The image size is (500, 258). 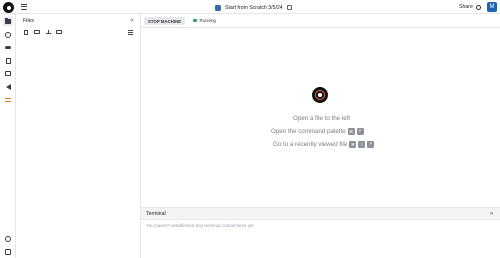 I want to click on notebook-icon, so click(x=218, y=7).